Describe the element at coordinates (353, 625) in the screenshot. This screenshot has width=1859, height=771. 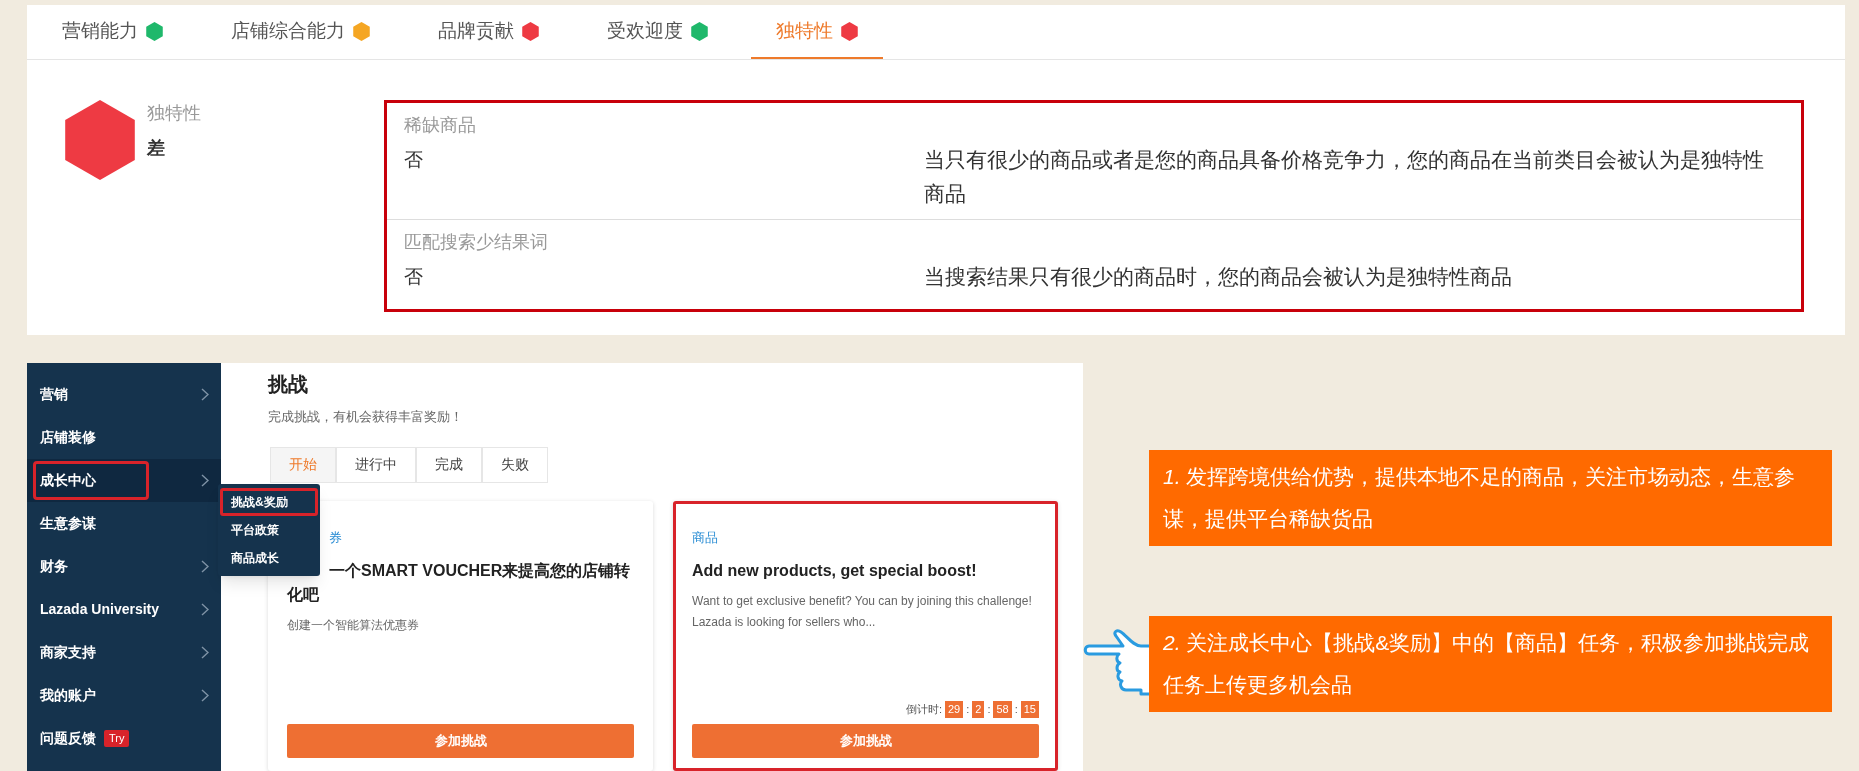
I see `card-description: 创建一个智能算法优惠券` at that location.